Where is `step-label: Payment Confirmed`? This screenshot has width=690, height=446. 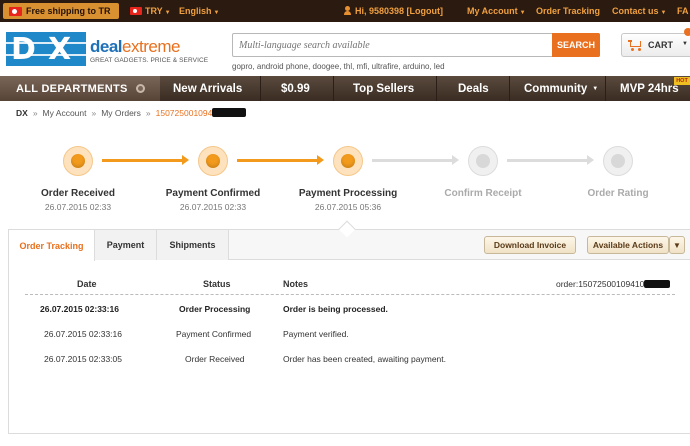 step-label: Payment Confirmed is located at coordinates (213, 193).